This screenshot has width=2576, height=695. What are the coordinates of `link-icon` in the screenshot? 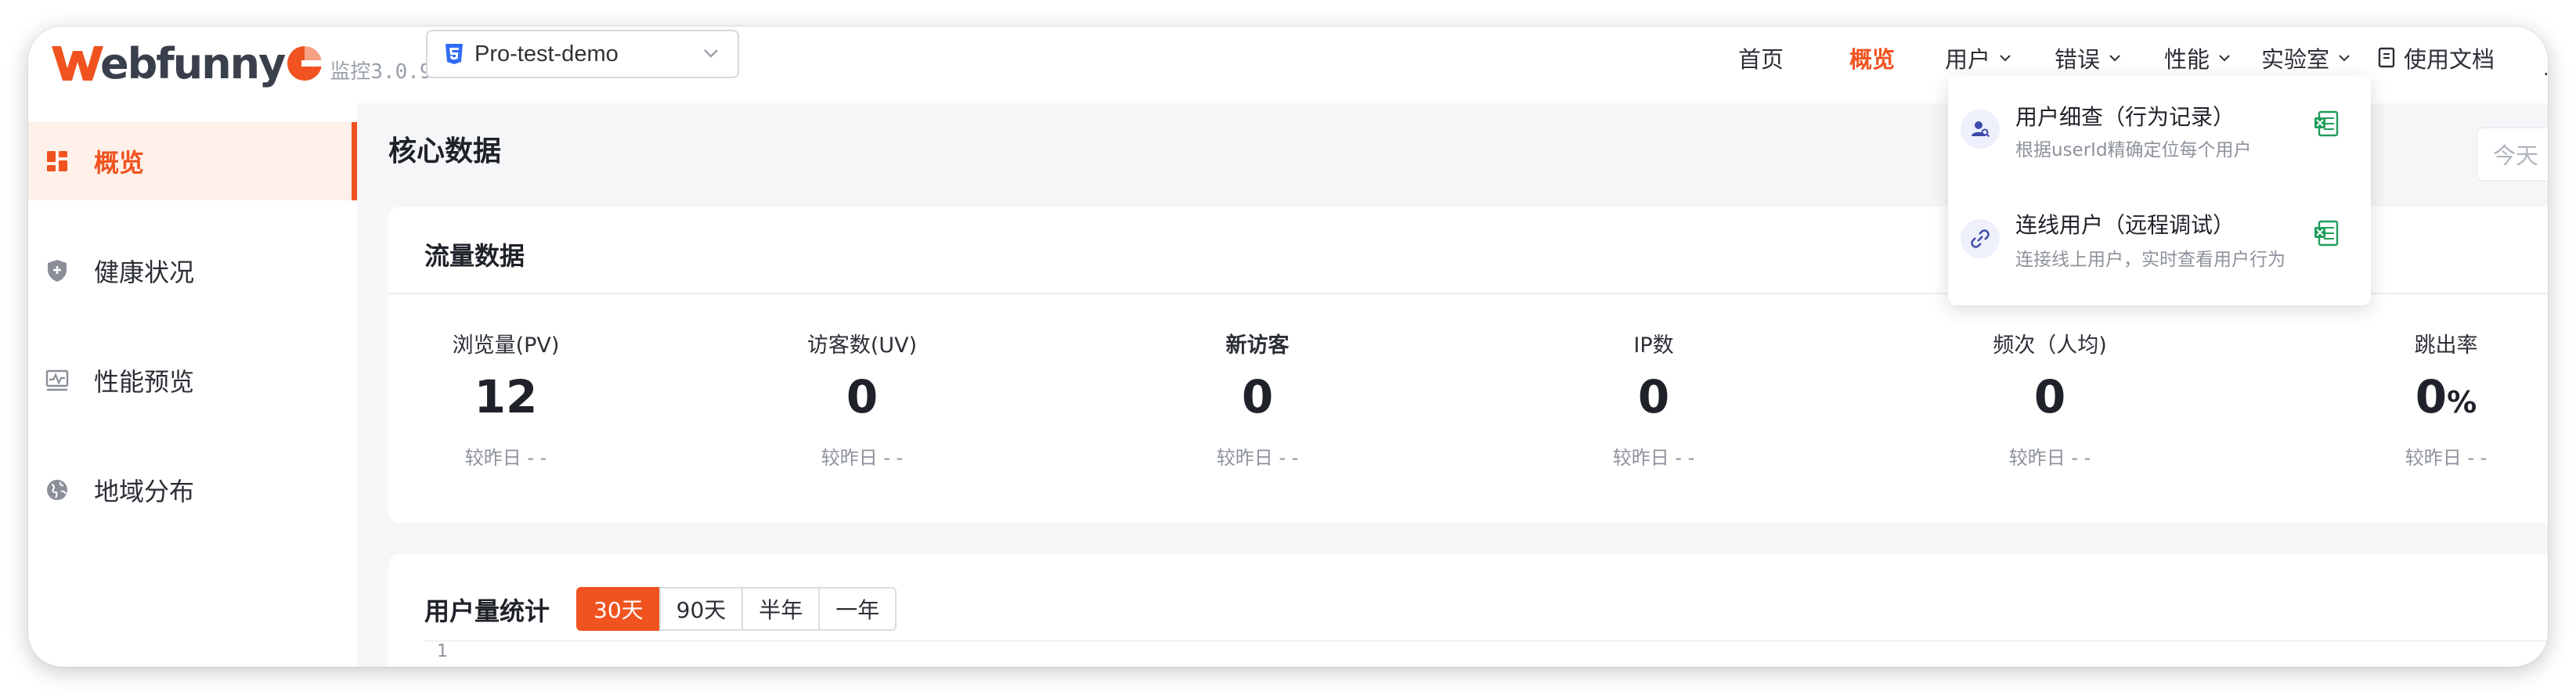 It's located at (1980, 238).